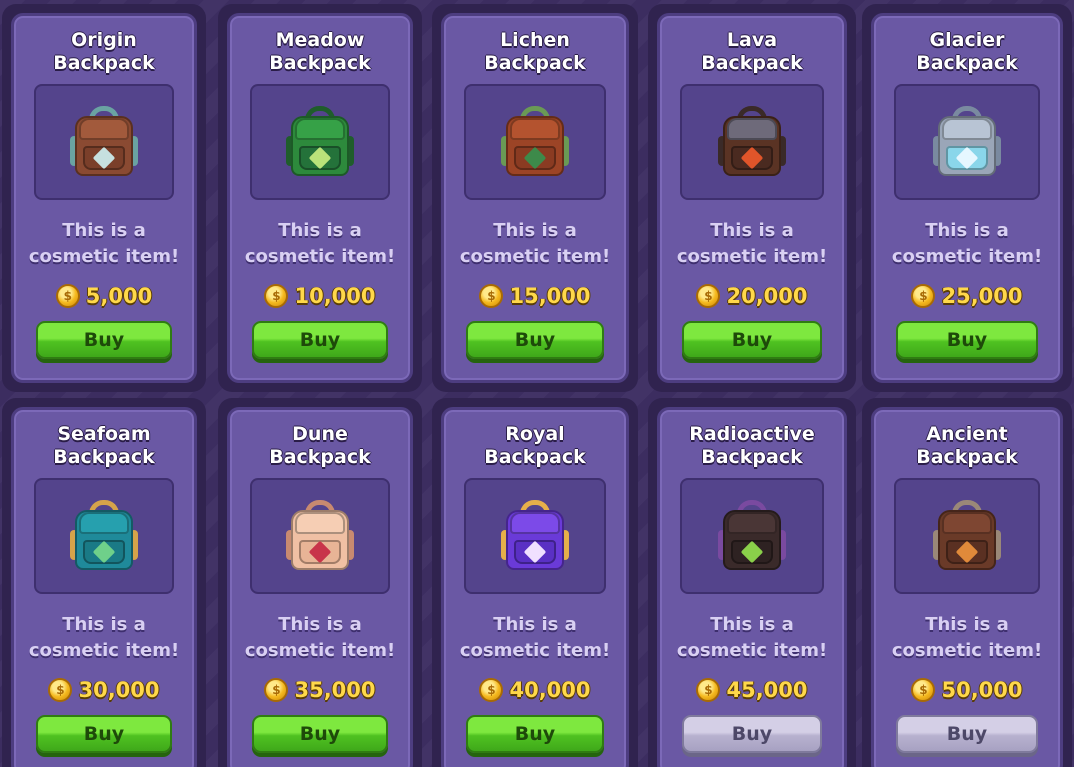 The image size is (1074, 767). I want to click on item-price: $ 10,000, so click(320, 296).